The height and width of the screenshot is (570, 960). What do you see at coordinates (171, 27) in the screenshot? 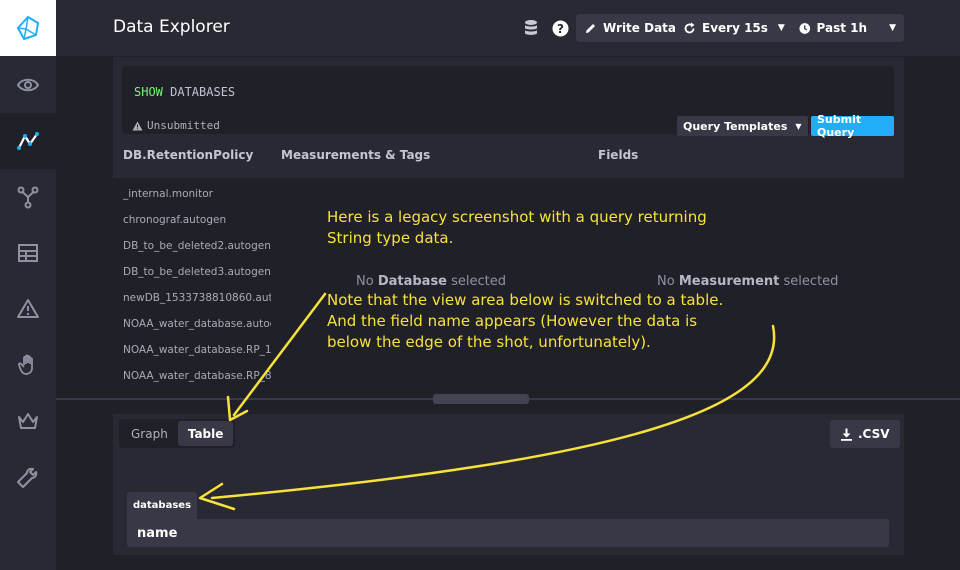
I see `page-title: Data Explorer` at bounding box center [171, 27].